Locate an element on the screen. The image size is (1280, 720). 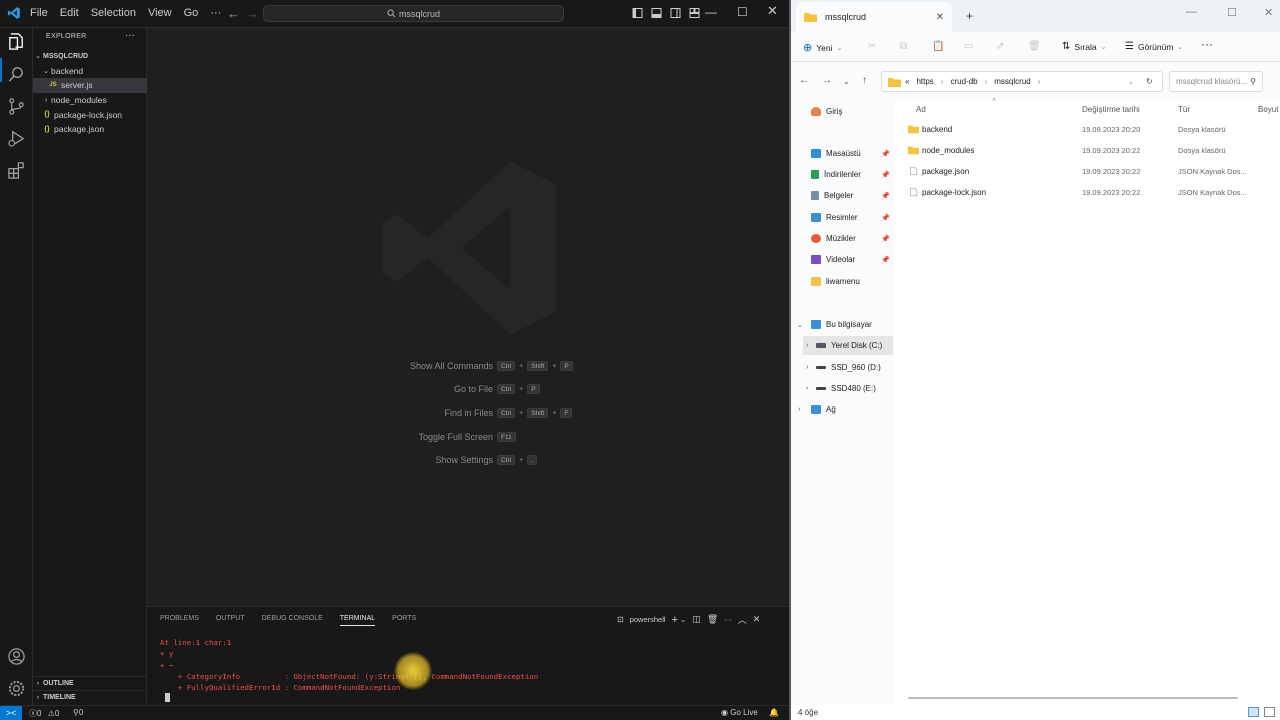
details-view-icon is located at coordinates (1253, 712).